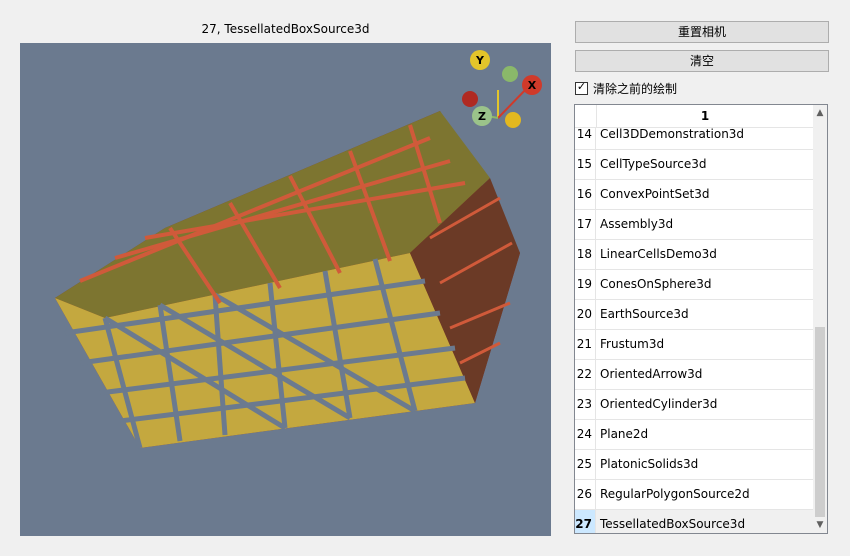 The image size is (850, 556). I want to click on clear-previous-checkbox: ✓, so click(581, 87).